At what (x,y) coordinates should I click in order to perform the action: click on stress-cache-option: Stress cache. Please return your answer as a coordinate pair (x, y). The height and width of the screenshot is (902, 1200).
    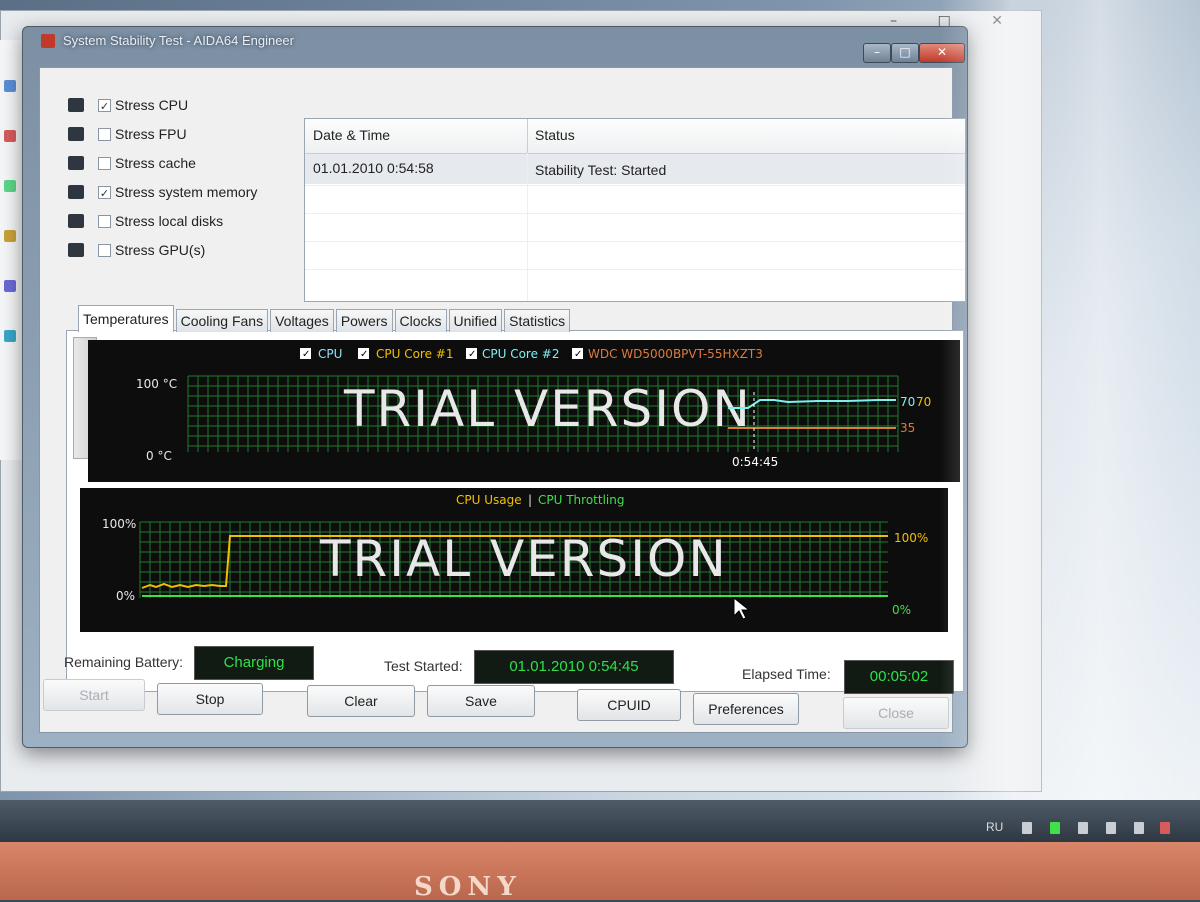
    Looking at the image, I should click on (132, 163).